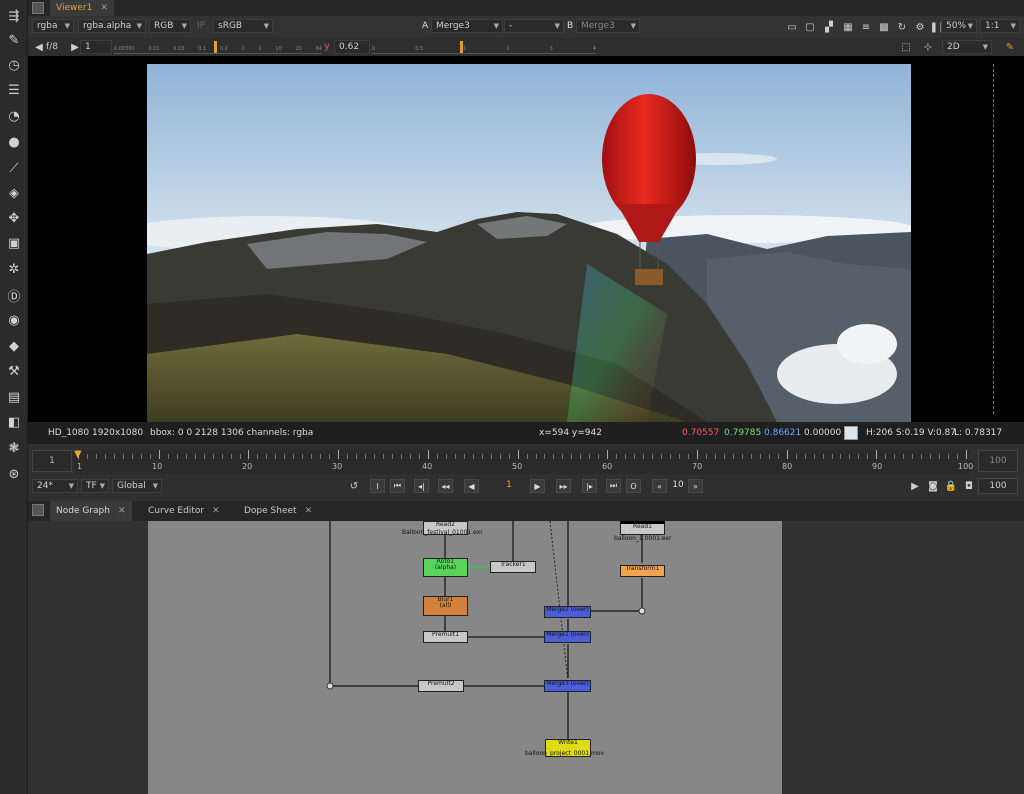  I want to click on region-icon: ⬚, so click(906, 47).